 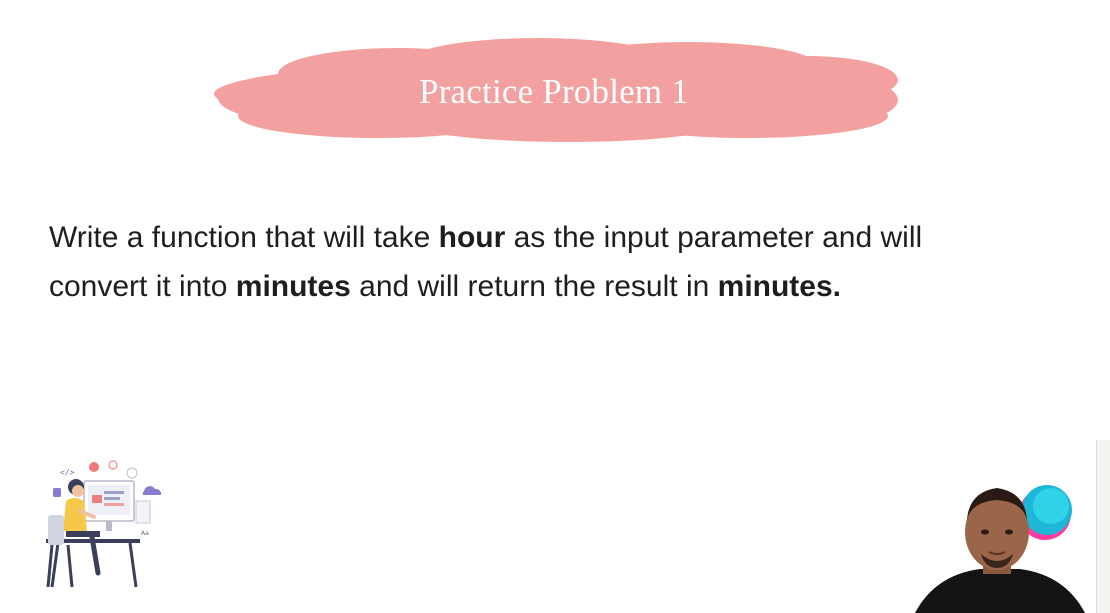 I want to click on problem-text-part: as the input parameter and will, so click(x=714, y=237).